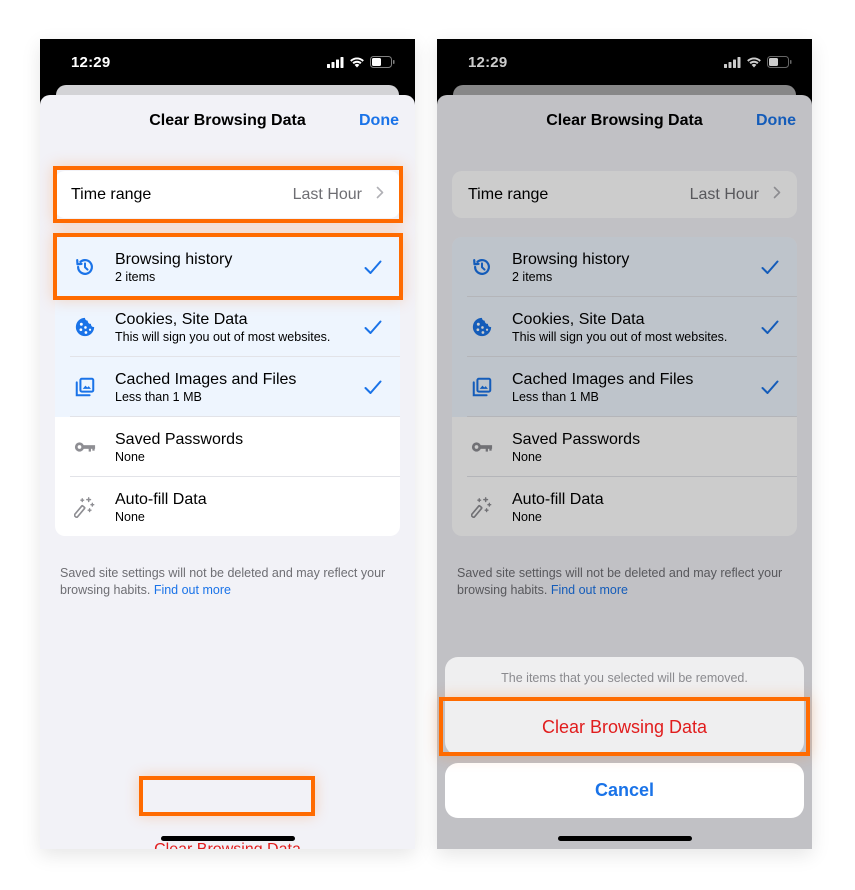  I want to click on action-sheet-clear-button: Clear Browsing Data, so click(624, 727).